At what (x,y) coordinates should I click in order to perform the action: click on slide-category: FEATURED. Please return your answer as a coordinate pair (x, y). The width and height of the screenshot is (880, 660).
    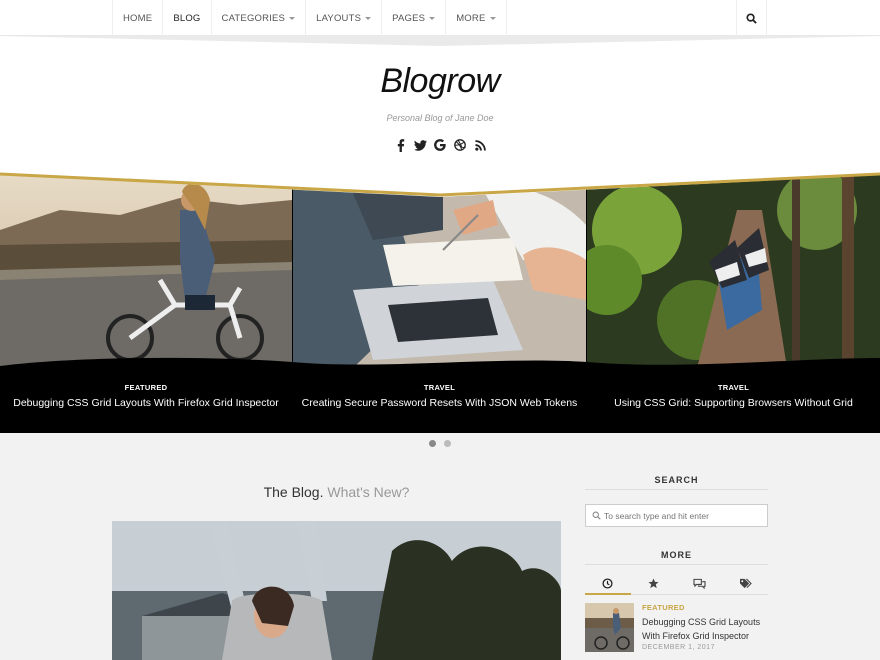
    Looking at the image, I should click on (146, 387).